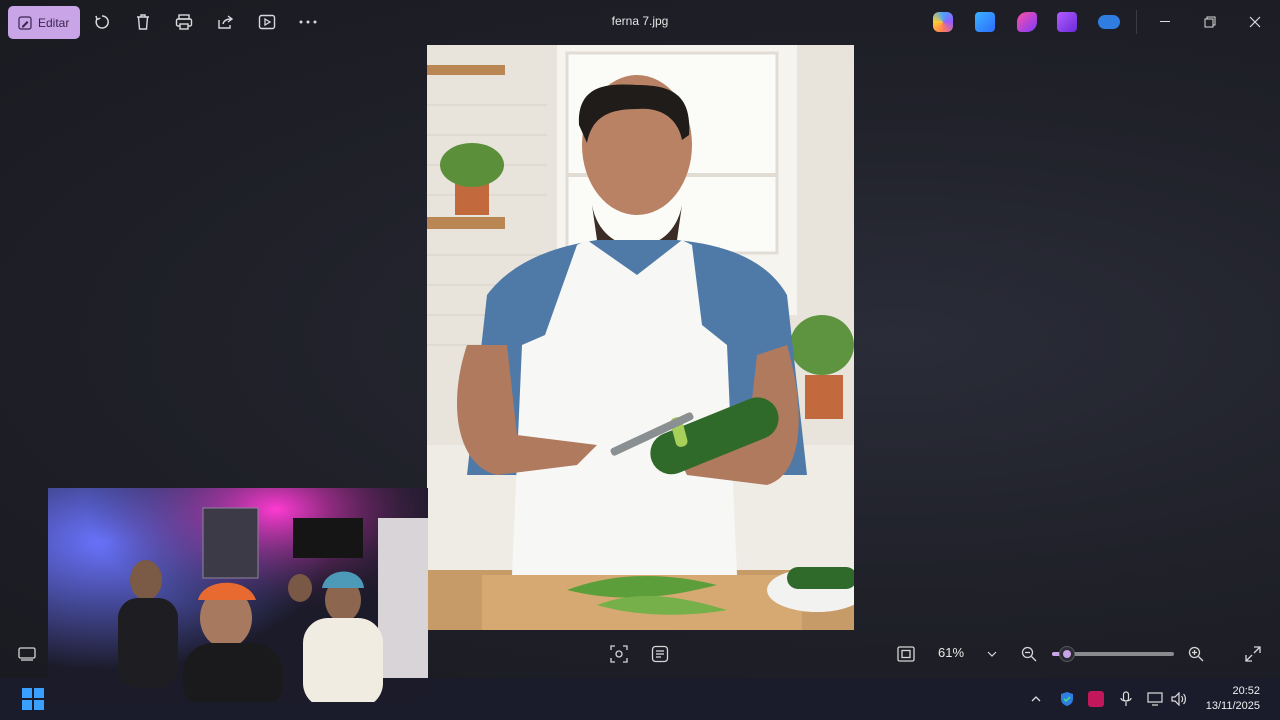 The height and width of the screenshot is (720, 1280). Describe the element at coordinates (1109, 22) in the screenshot. I see `onedrive-icon` at that location.